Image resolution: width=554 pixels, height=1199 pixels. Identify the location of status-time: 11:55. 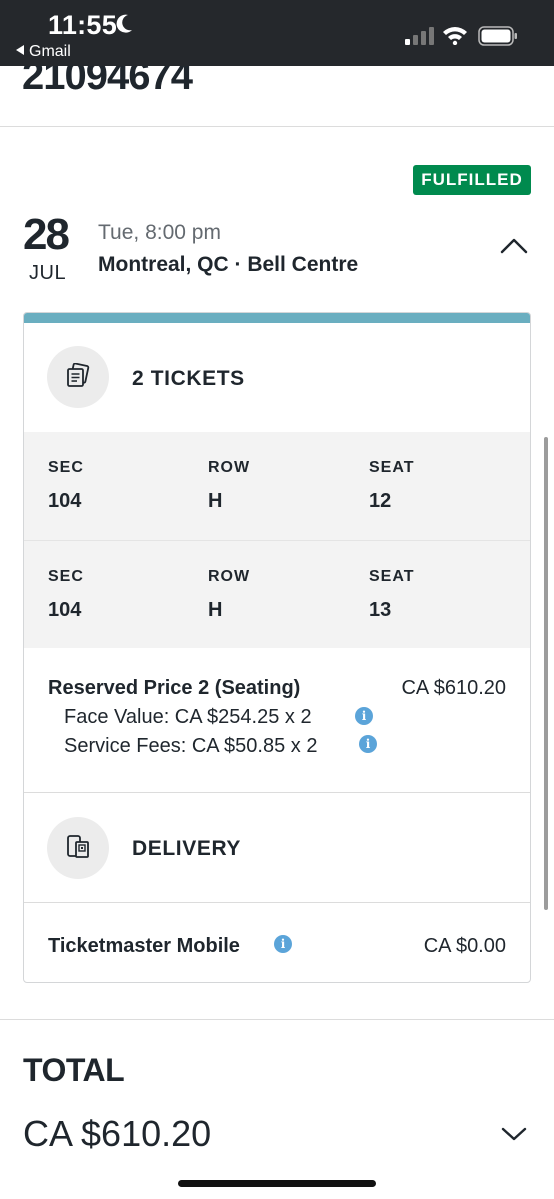
(83, 25).